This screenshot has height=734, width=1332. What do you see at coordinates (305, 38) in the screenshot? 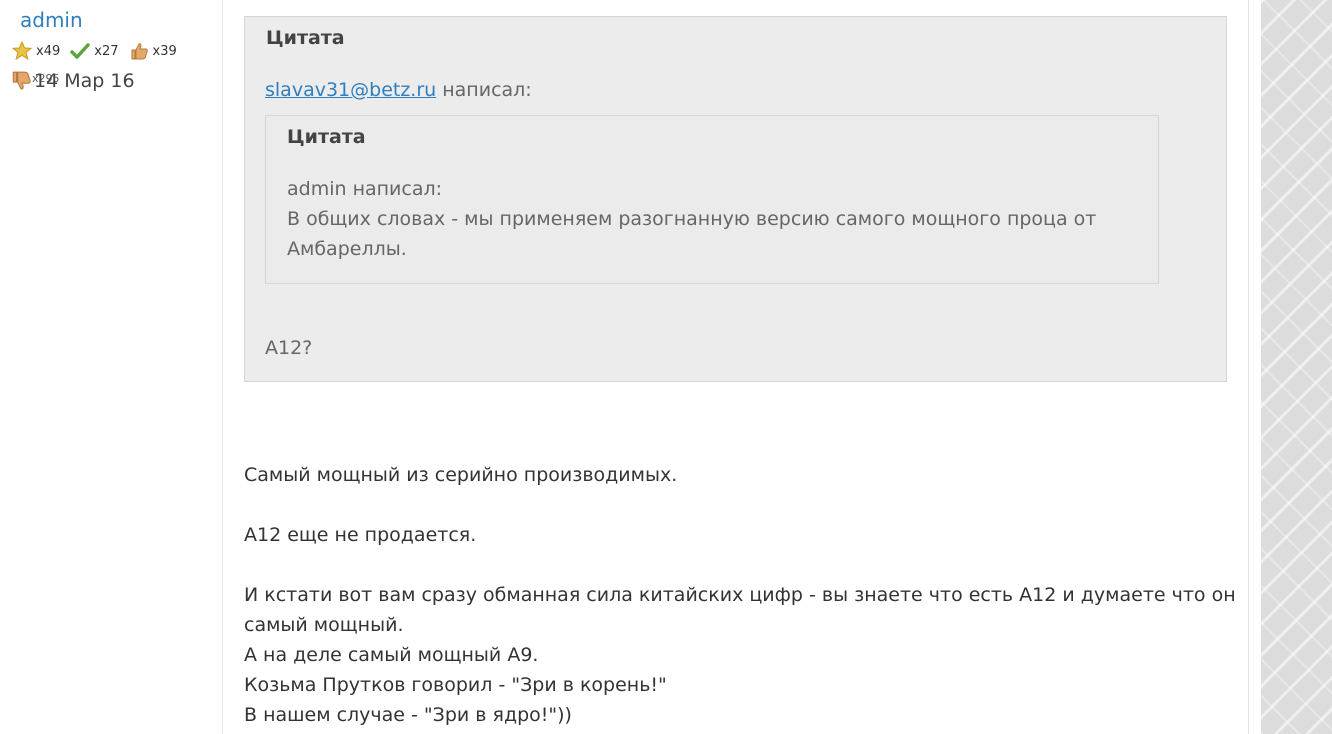
I see `quote-title: Цитата` at bounding box center [305, 38].